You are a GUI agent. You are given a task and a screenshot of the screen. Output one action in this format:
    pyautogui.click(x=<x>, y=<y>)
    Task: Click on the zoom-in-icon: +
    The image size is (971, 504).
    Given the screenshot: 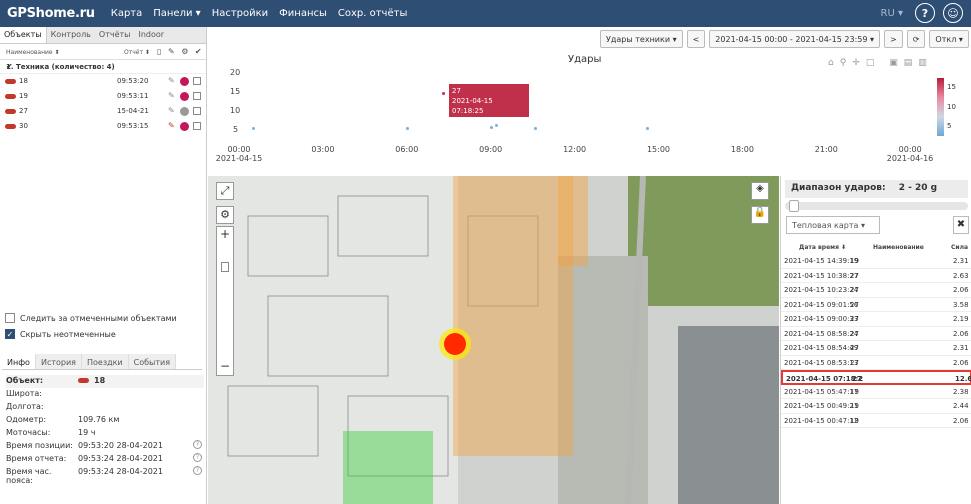 What is the action you would take?
    pyautogui.click(x=225, y=234)
    